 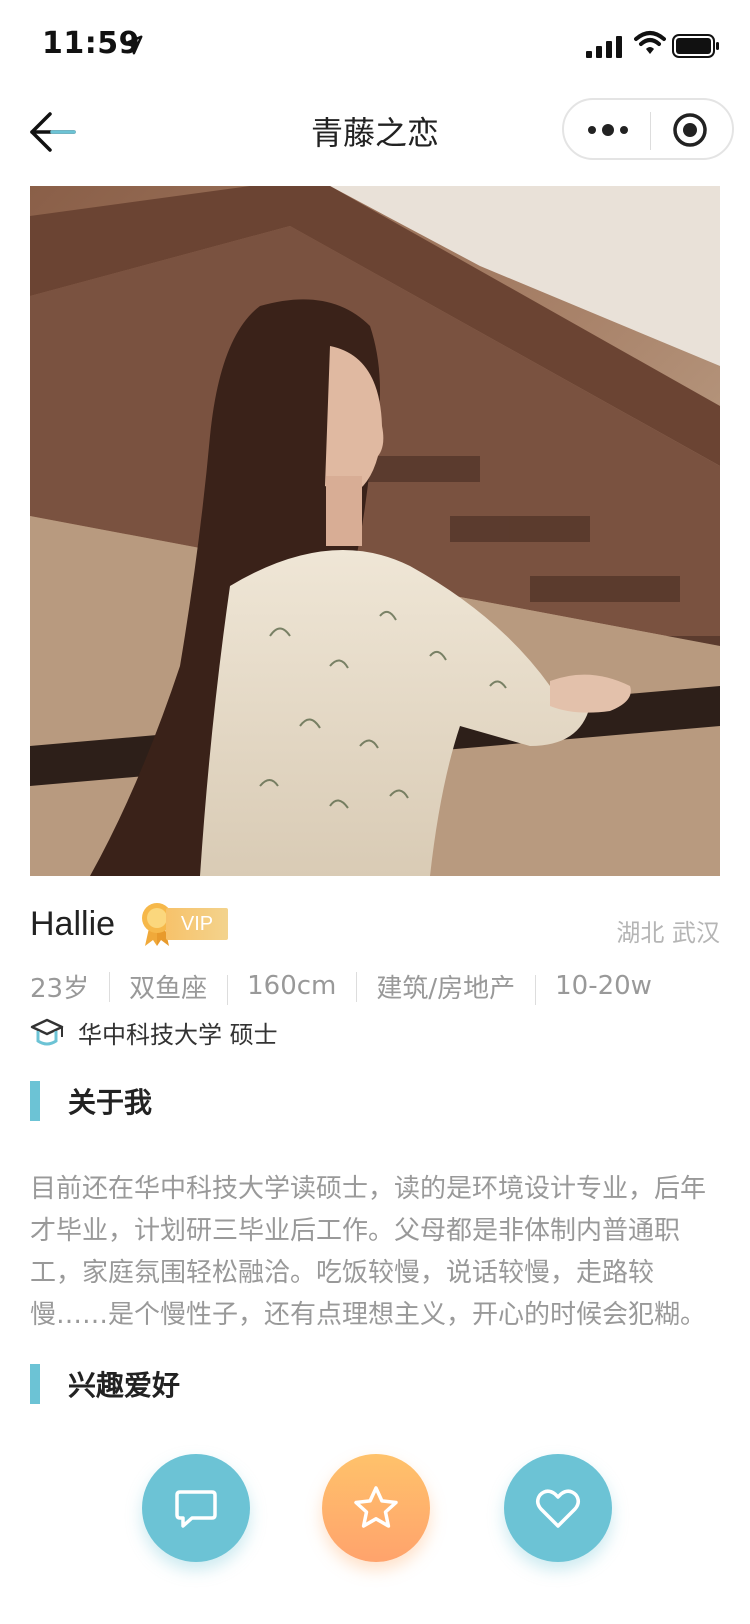 I want to click on star-icon, so click(x=376, y=1507).